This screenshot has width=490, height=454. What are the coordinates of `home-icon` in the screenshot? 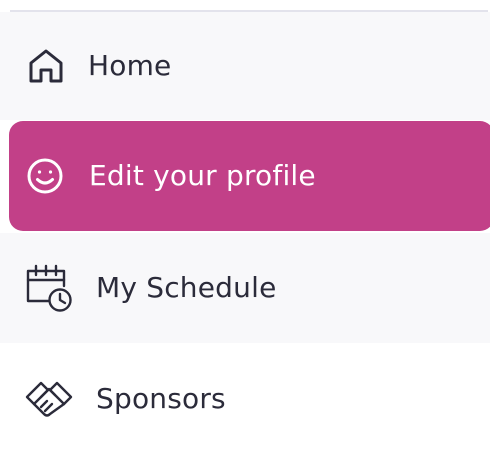 It's located at (46, 66).